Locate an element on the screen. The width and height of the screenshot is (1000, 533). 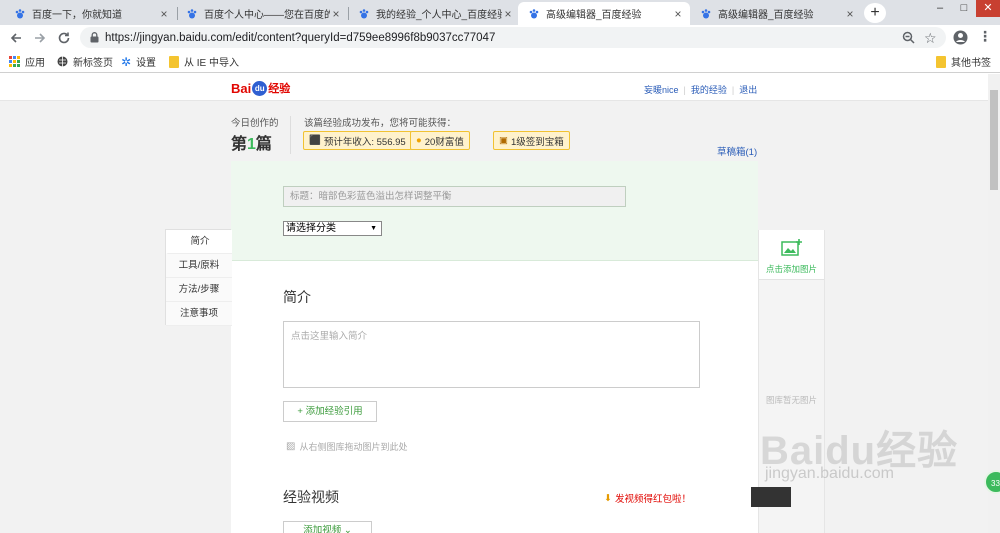
bookmark-other: 其他书签 is located at coordinates (963, 61).